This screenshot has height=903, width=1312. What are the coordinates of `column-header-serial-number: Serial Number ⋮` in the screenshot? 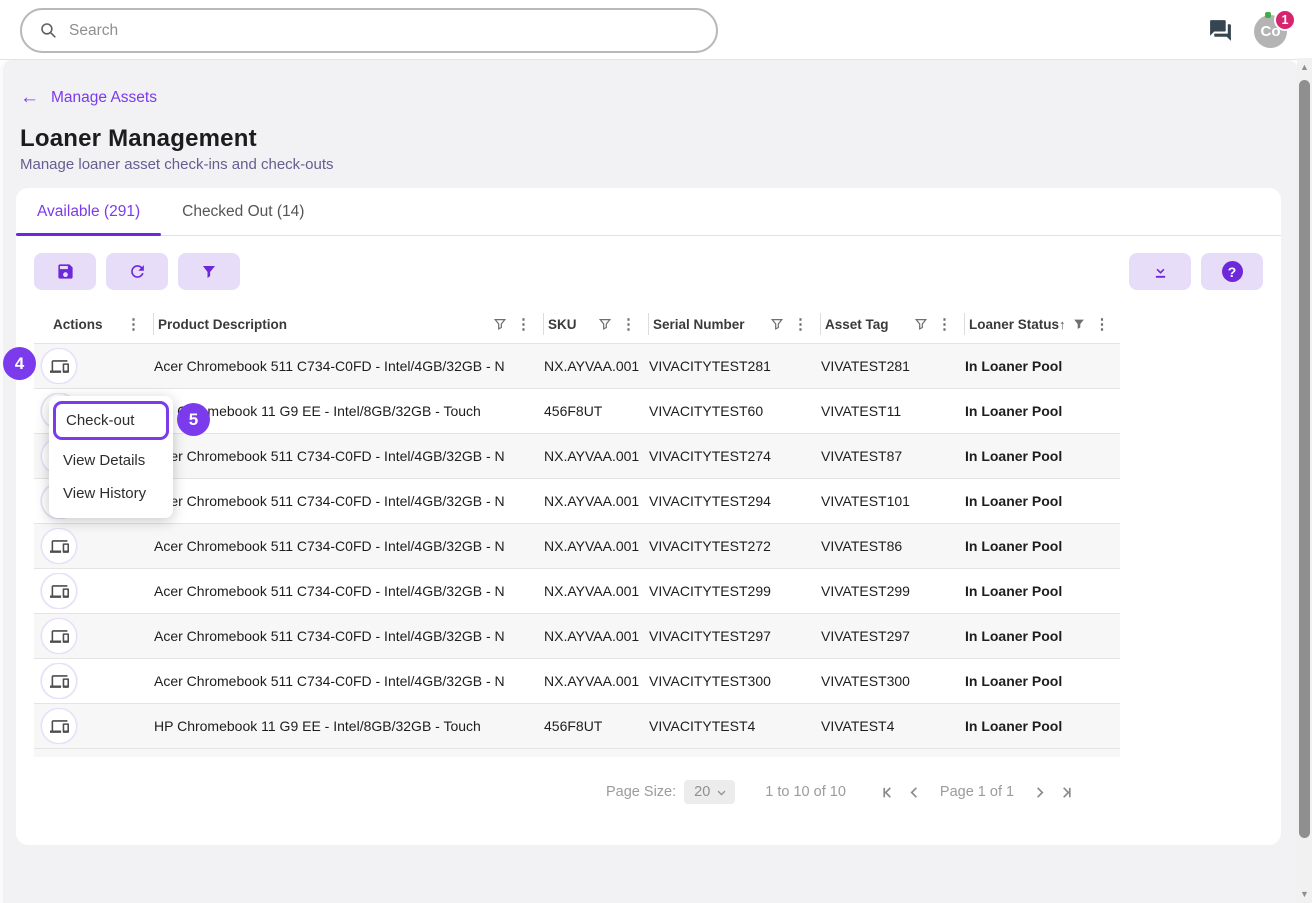 It's located at (735, 324).